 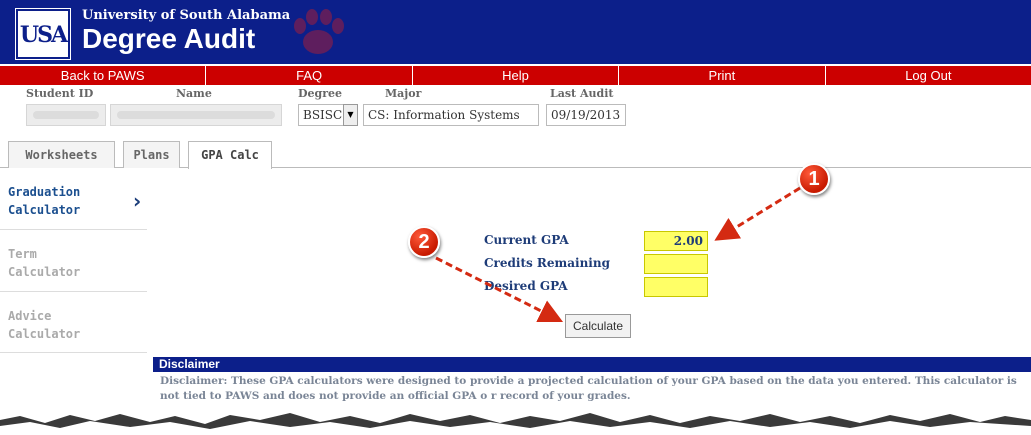 I want to click on tab-worksheets: Worksheets, so click(x=61, y=154).